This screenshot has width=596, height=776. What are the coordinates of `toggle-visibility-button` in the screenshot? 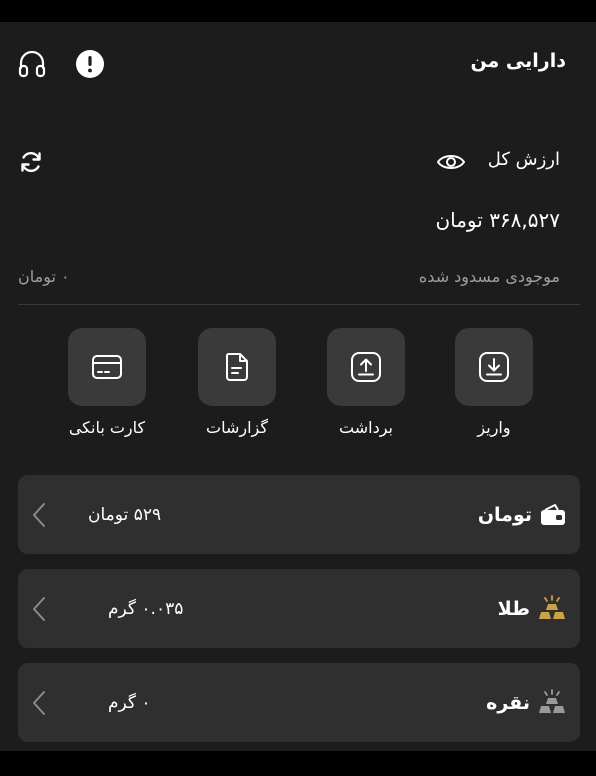 It's located at (451, 162).